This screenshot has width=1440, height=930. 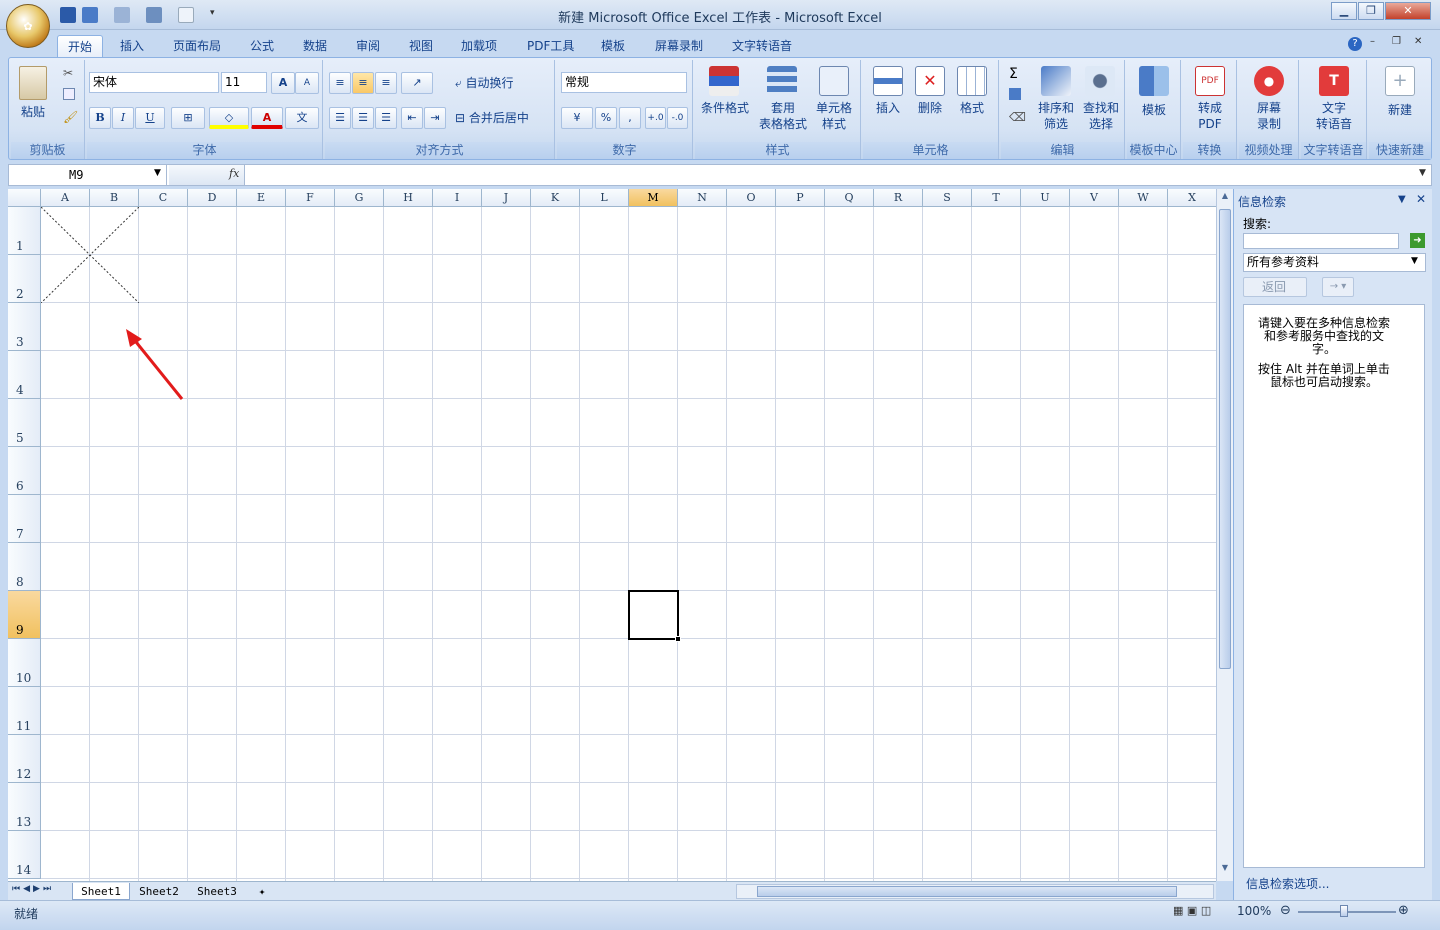 I want to click on column-header-T: T, so click(x=996, y=198).